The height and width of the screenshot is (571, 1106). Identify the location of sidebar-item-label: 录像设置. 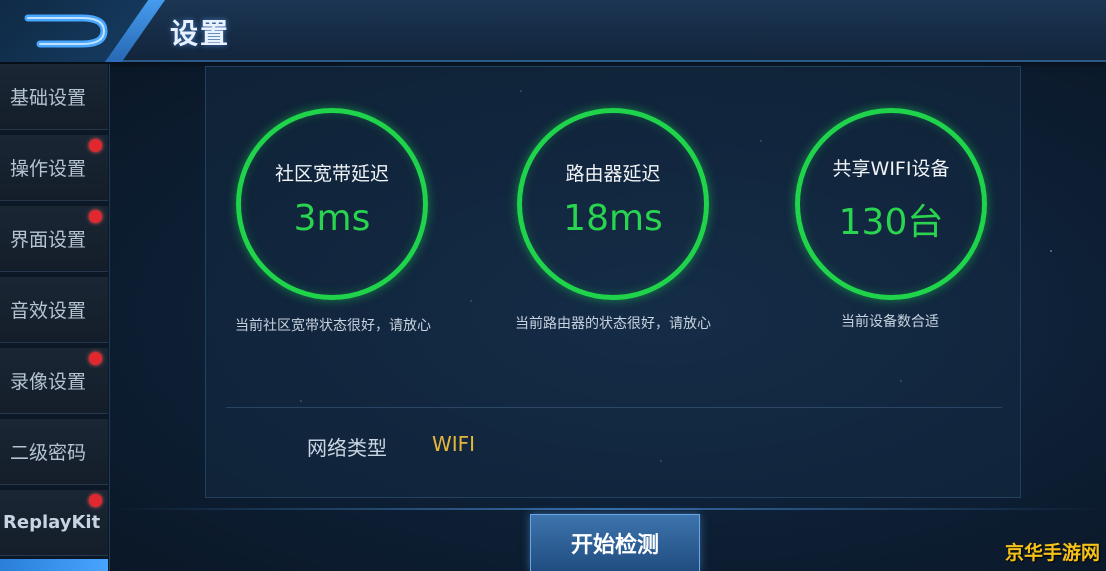
(48, 382).